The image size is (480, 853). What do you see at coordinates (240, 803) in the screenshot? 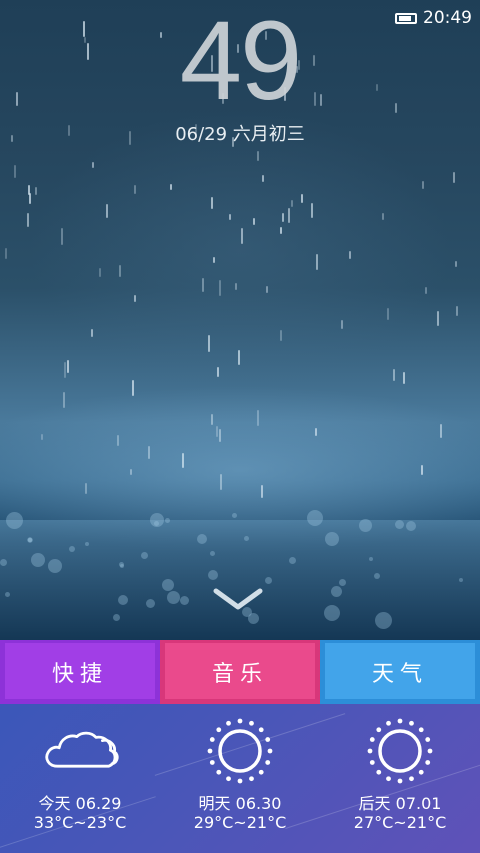
I see `forecast-day-label: 明天 06.30` at bounding box center [240, 803].